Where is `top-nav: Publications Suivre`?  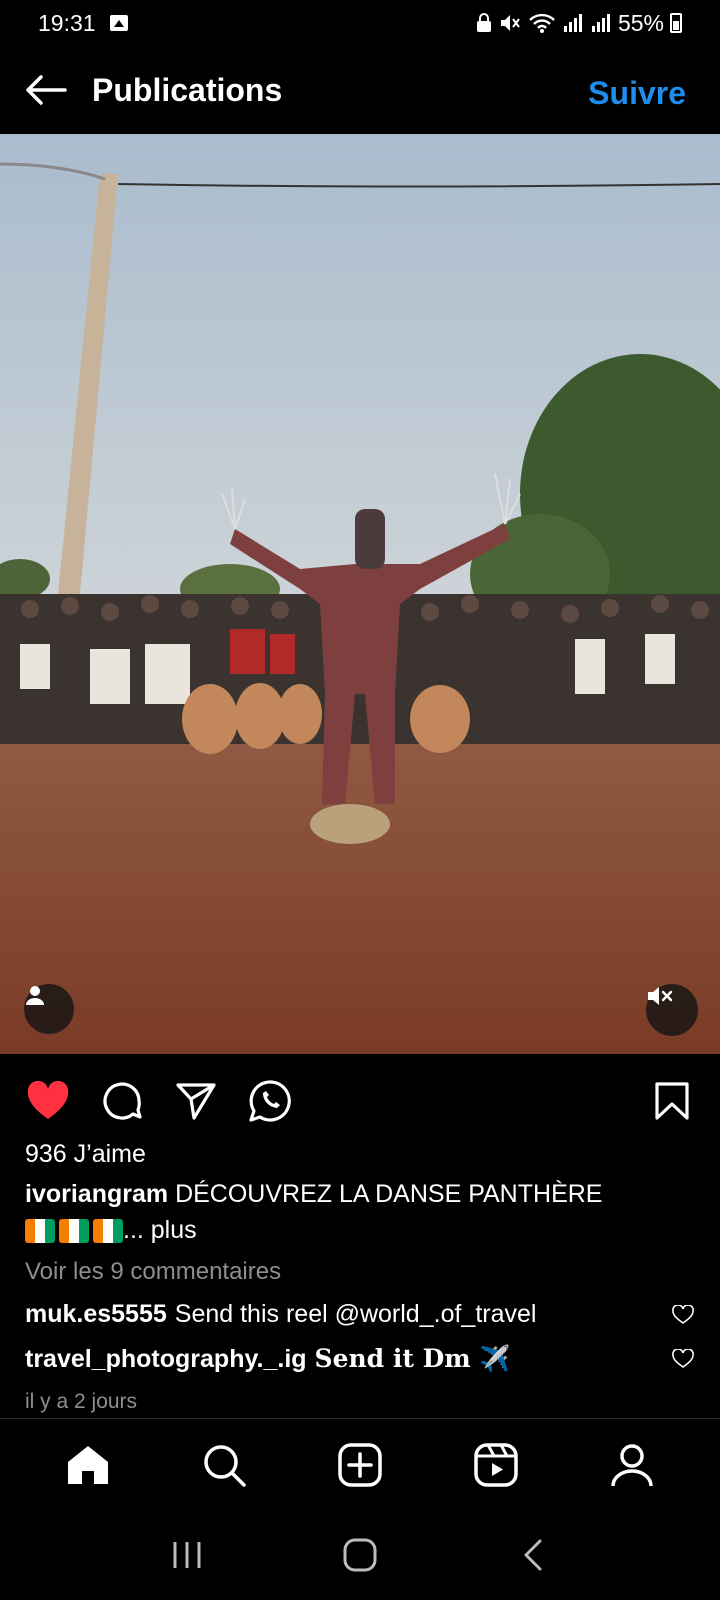 top-nav: Publications Suivre is located at coordinates (360, 90).